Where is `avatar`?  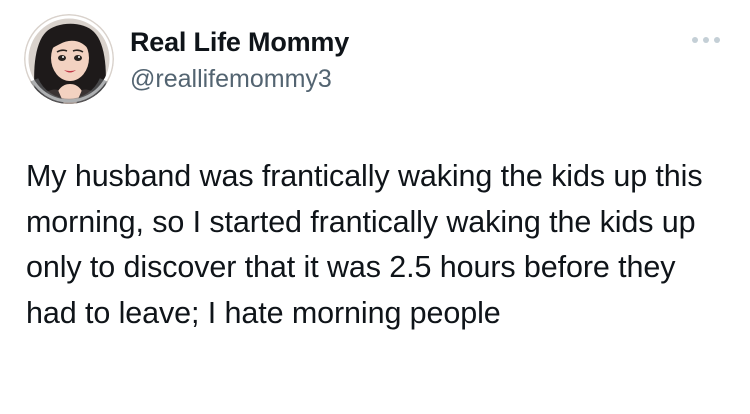
avatar is located at coordinates (69, 59).